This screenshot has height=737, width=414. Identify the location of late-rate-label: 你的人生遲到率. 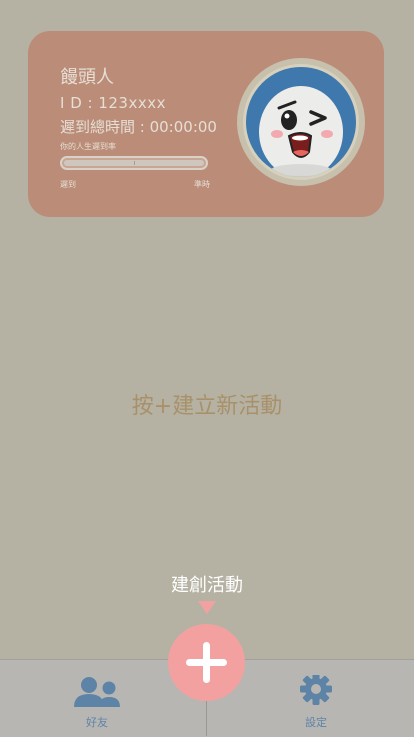
(88, 146).